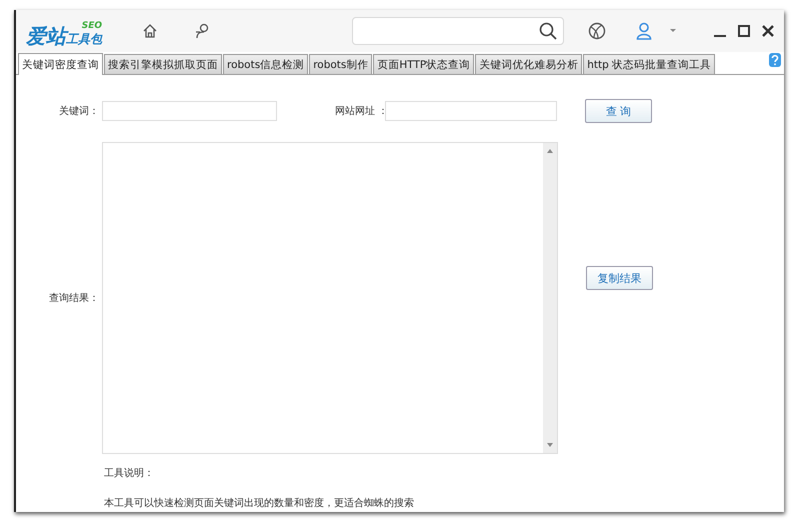  I want to click on home-icon, so click(150, 31).